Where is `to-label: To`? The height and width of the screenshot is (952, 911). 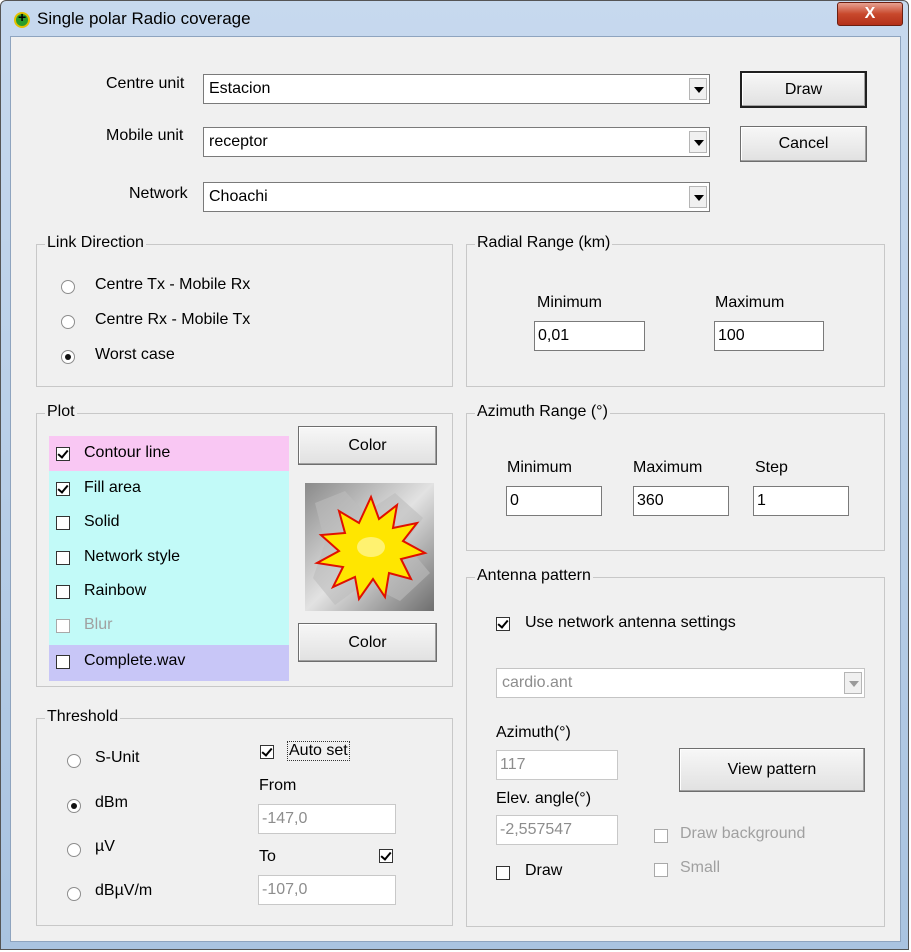 to-label: To is located at coordinates (267, 856).